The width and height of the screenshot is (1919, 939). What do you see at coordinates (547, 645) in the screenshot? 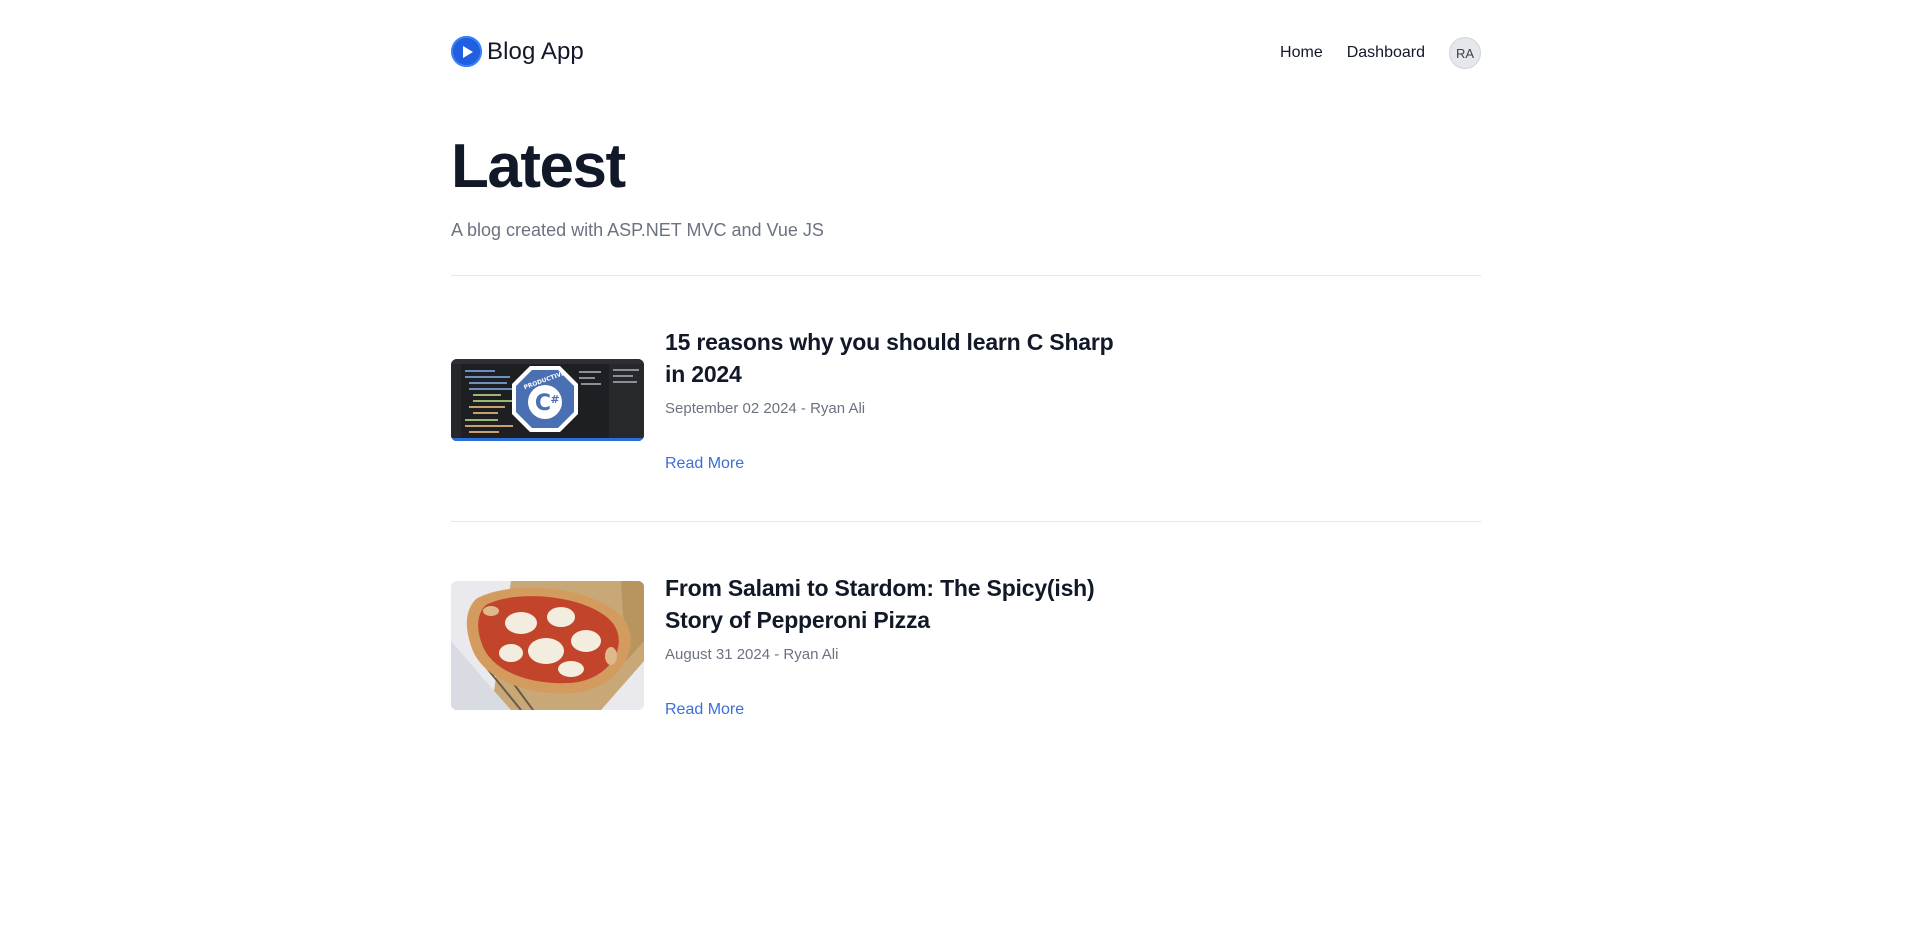
I see `post-thumbnail-pizza` at bounding box center [547, 645].